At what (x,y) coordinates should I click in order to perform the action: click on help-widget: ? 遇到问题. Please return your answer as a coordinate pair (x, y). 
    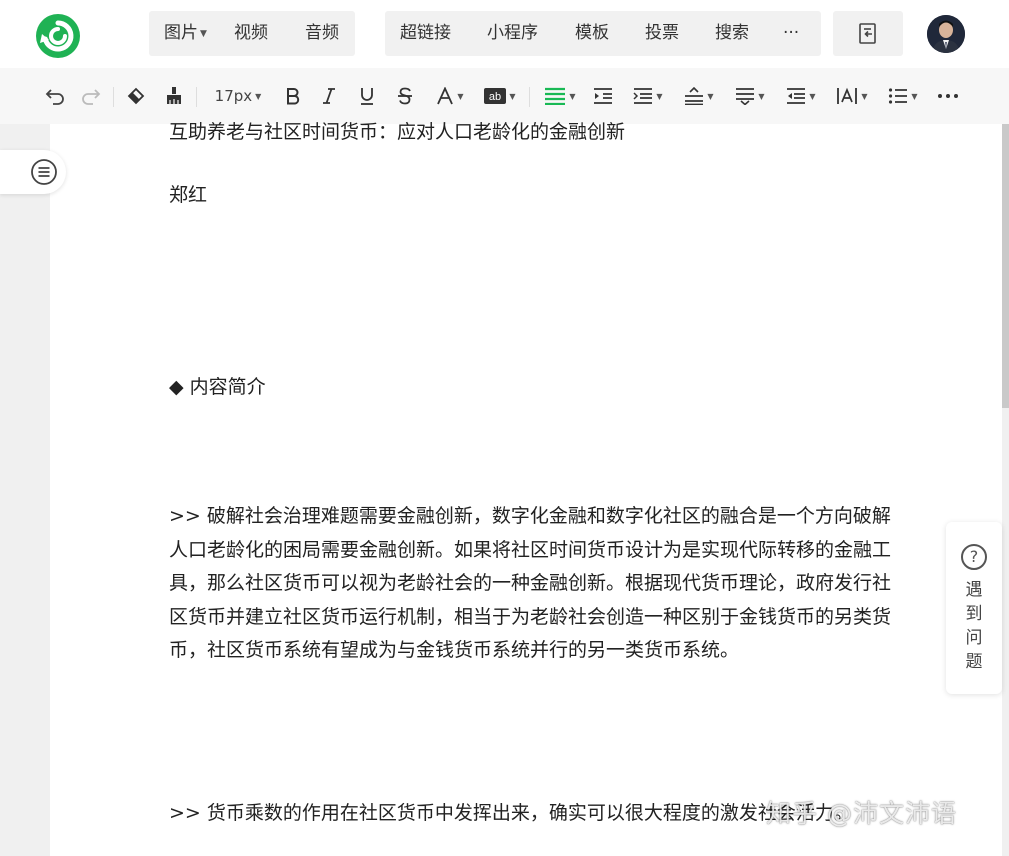
    Looking at the image, I should click on (974, 608).